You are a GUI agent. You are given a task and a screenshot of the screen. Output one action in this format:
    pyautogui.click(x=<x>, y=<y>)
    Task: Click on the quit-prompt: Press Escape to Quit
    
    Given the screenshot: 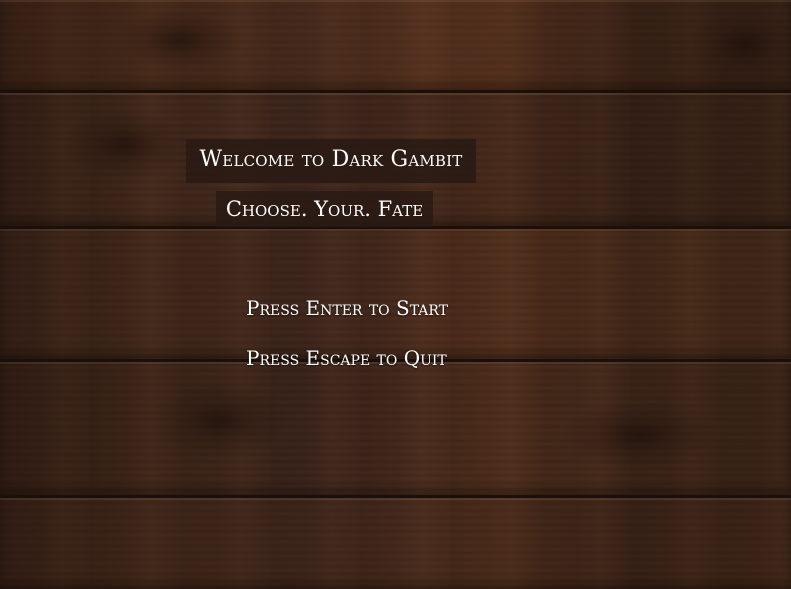 What is the action you would take?
    pyautogui.click(x=346, y=358)
    